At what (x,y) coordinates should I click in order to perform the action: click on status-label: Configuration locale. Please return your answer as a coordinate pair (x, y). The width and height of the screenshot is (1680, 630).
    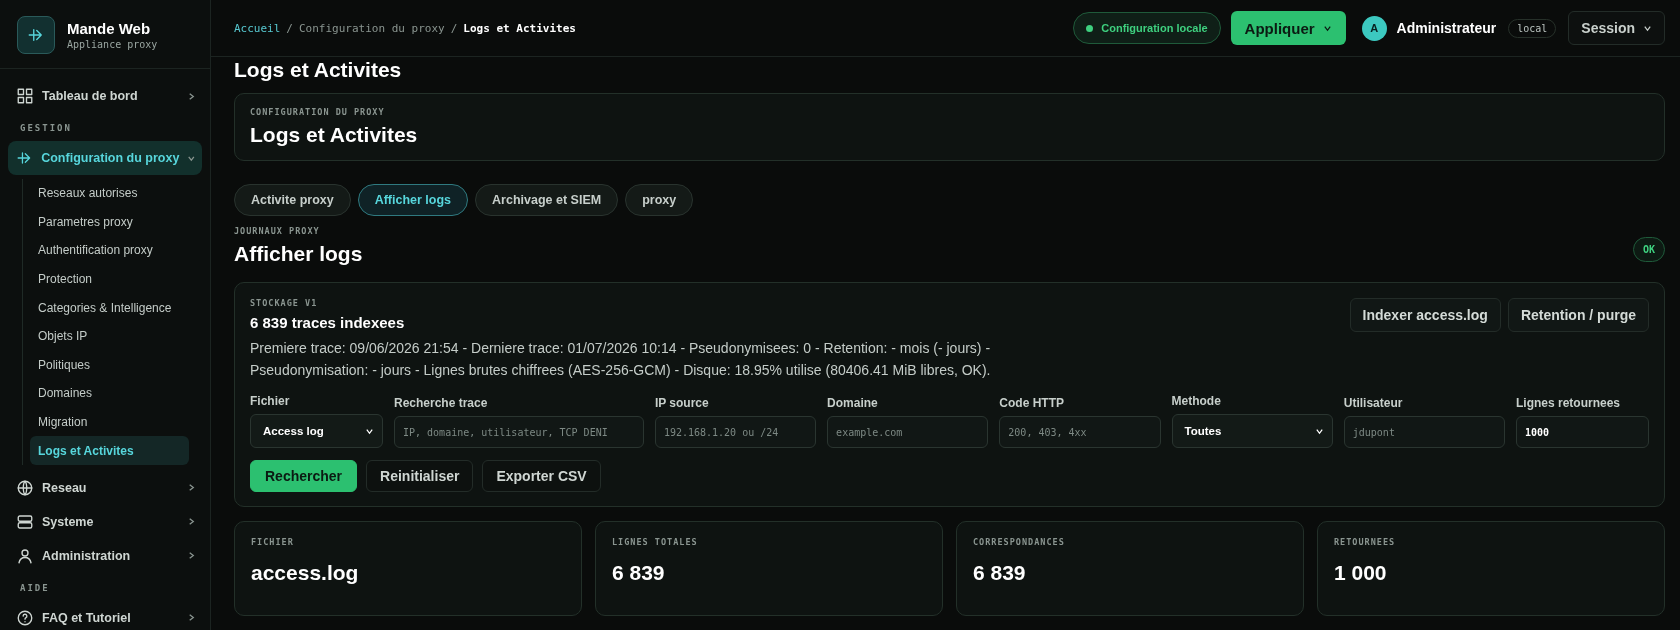
    Looking at the image, I should click on (1154, 28).